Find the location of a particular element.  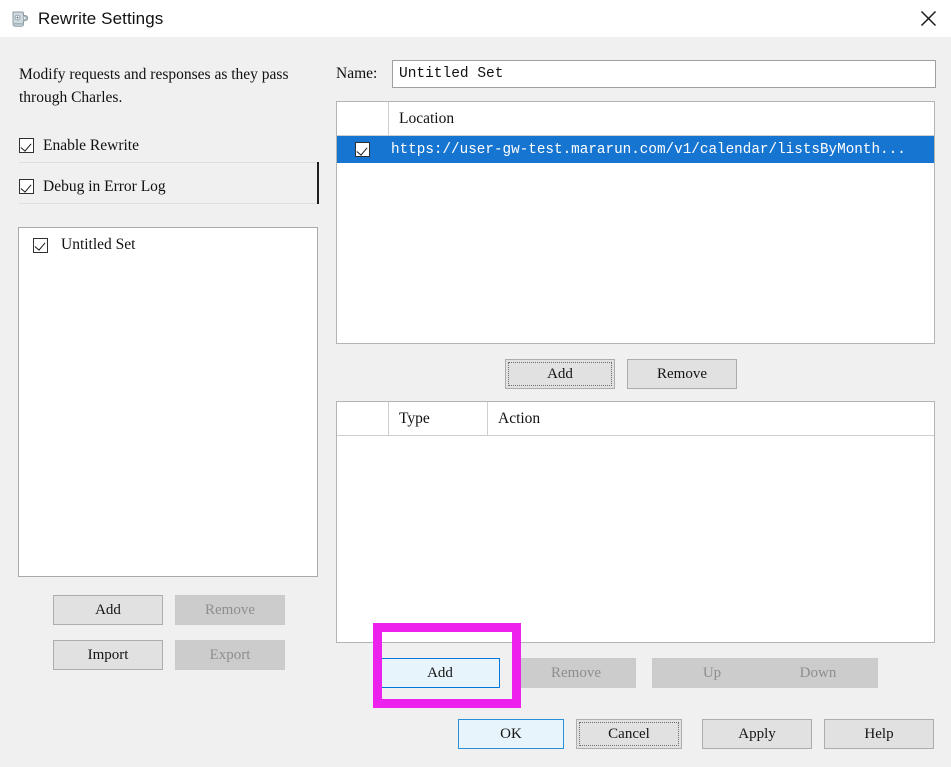

cancel-button: Cancel is located at coordinates (629, 734).